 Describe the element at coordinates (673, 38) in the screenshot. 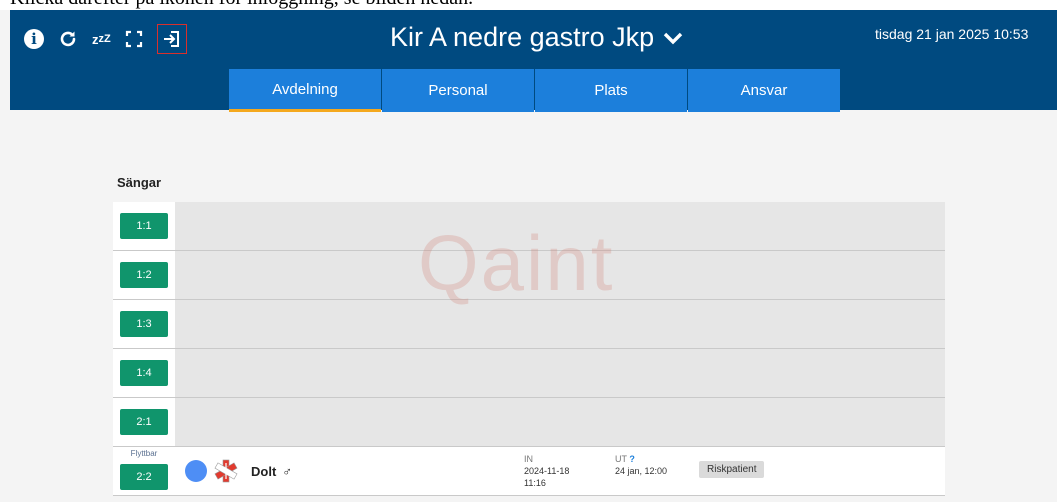

I see `chevron-down-icon` at that location.